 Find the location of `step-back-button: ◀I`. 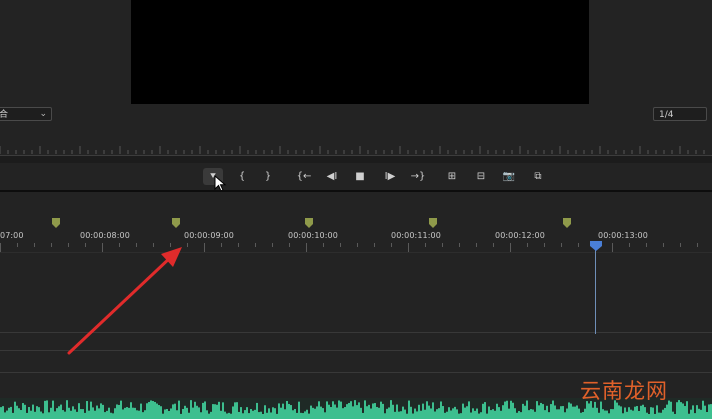

step-back-button: ◀I is located at coordinates (332, 176).